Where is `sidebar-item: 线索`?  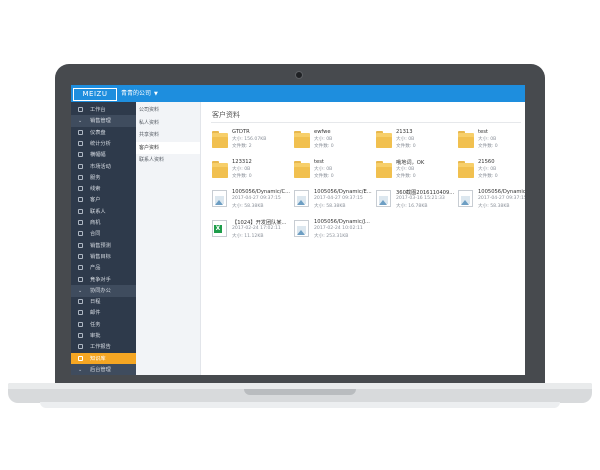 sidebar-item: 线索 is located at coordinates (103, 189).